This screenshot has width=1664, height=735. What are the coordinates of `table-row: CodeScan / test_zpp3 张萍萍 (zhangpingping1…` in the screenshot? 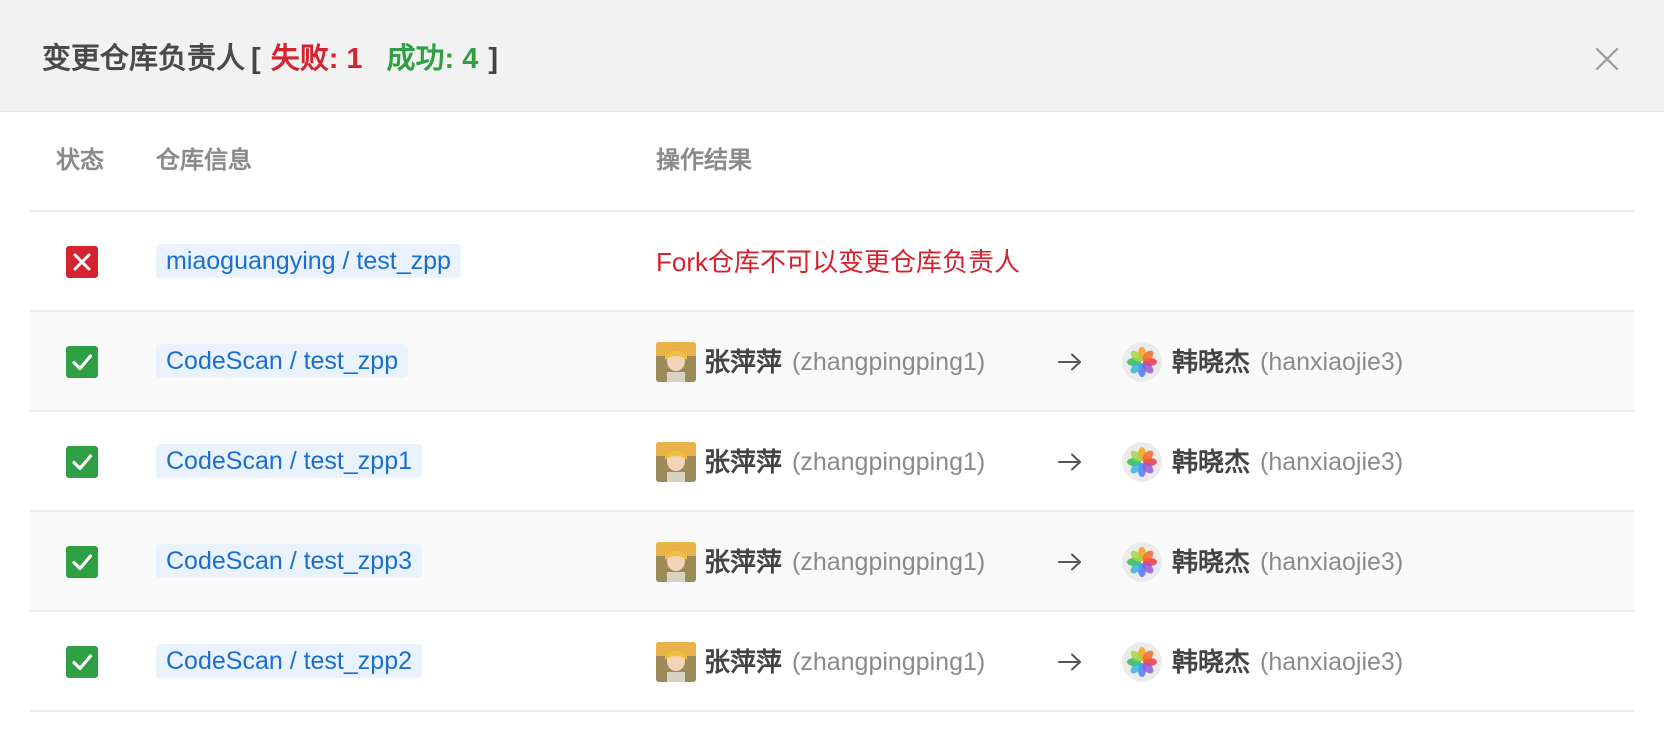 It's located at (832, 562).